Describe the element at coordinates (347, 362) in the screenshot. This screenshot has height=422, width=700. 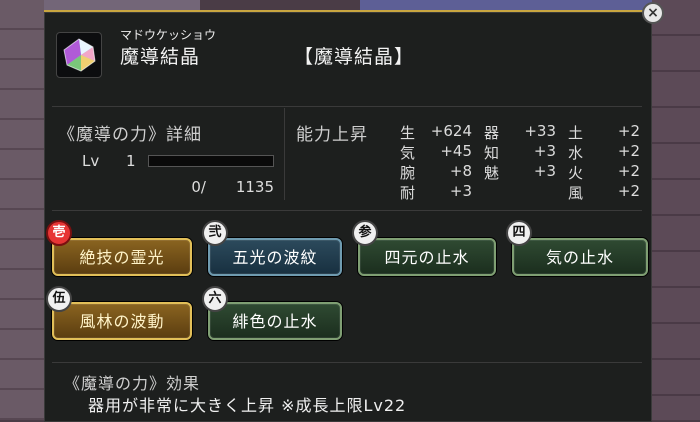
I see `divider-bottom` at that location.